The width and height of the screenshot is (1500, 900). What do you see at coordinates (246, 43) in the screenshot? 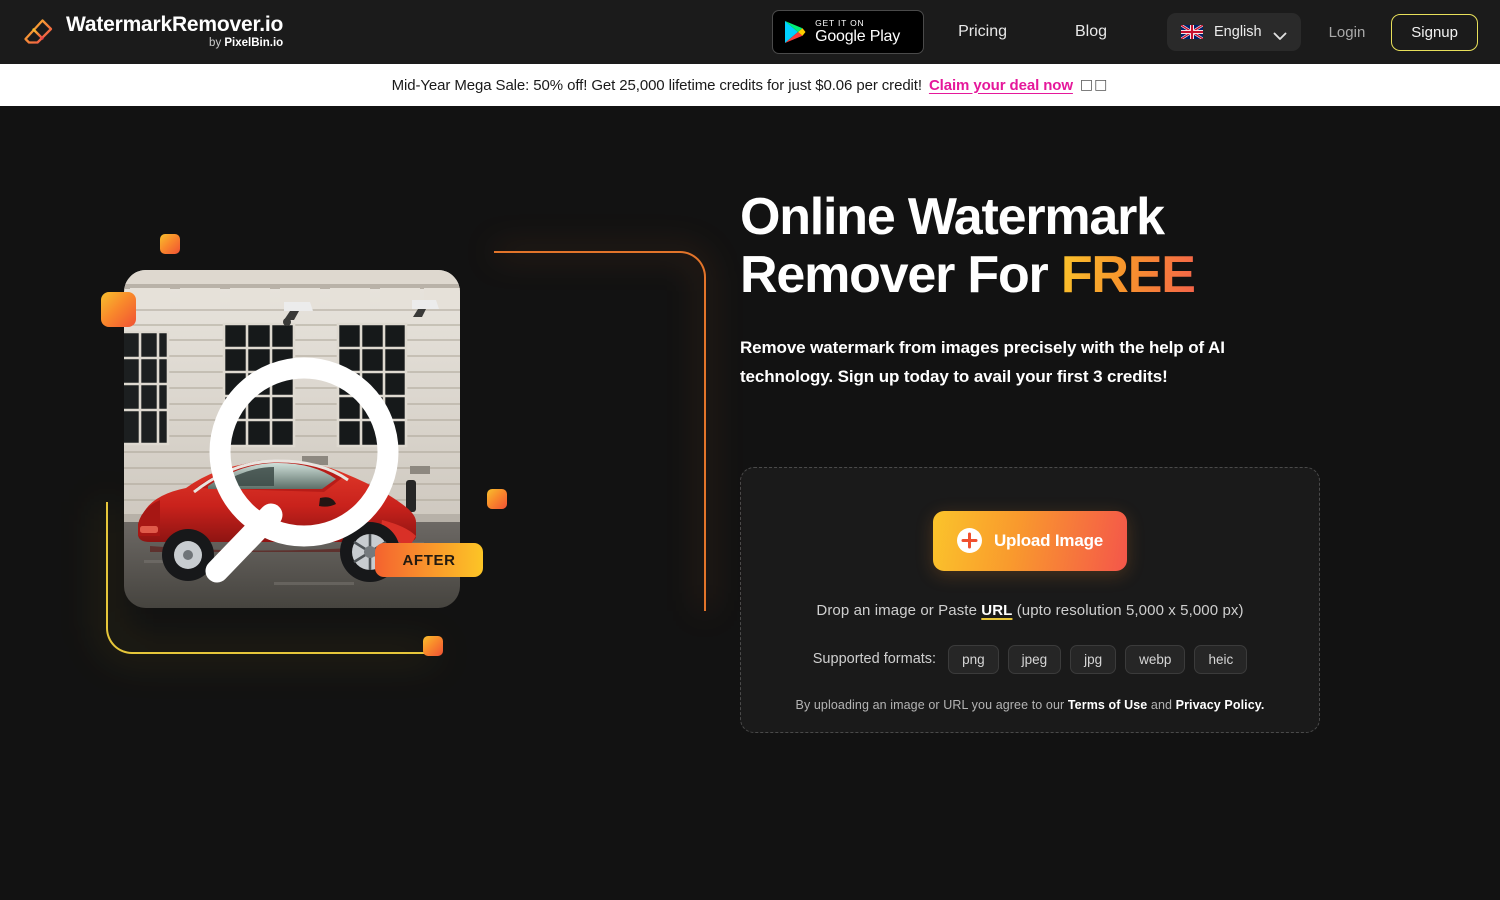
I see `brand-byline: by PixelBin.io` at bounding box center [246, 43].